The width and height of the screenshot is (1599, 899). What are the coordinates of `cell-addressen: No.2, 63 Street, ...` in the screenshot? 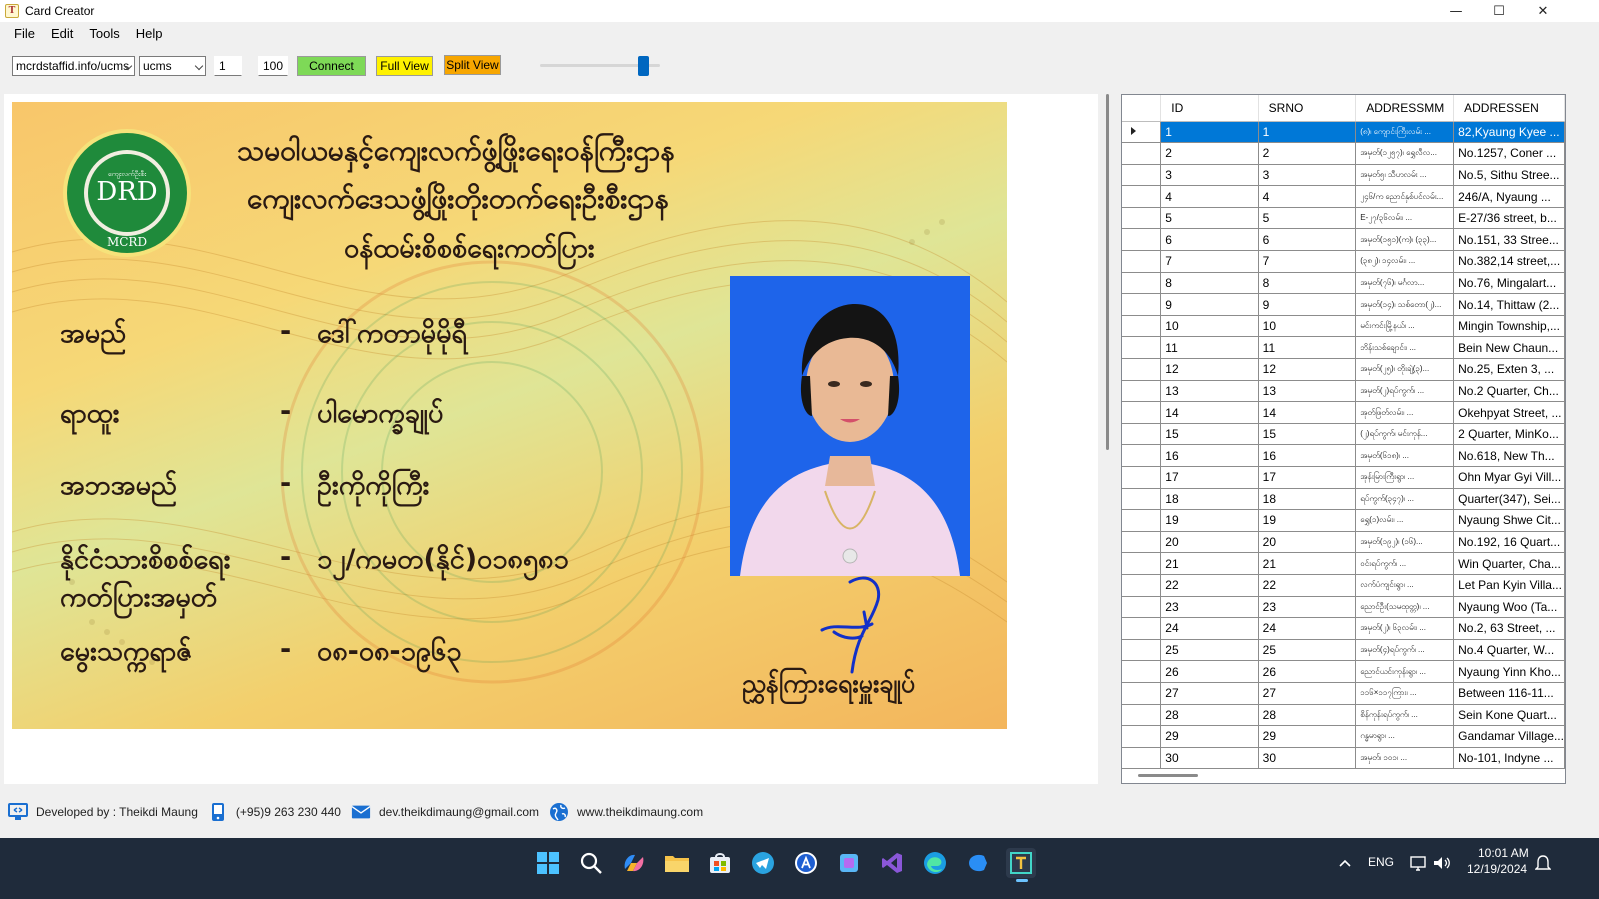 It's located at (1509, 628).